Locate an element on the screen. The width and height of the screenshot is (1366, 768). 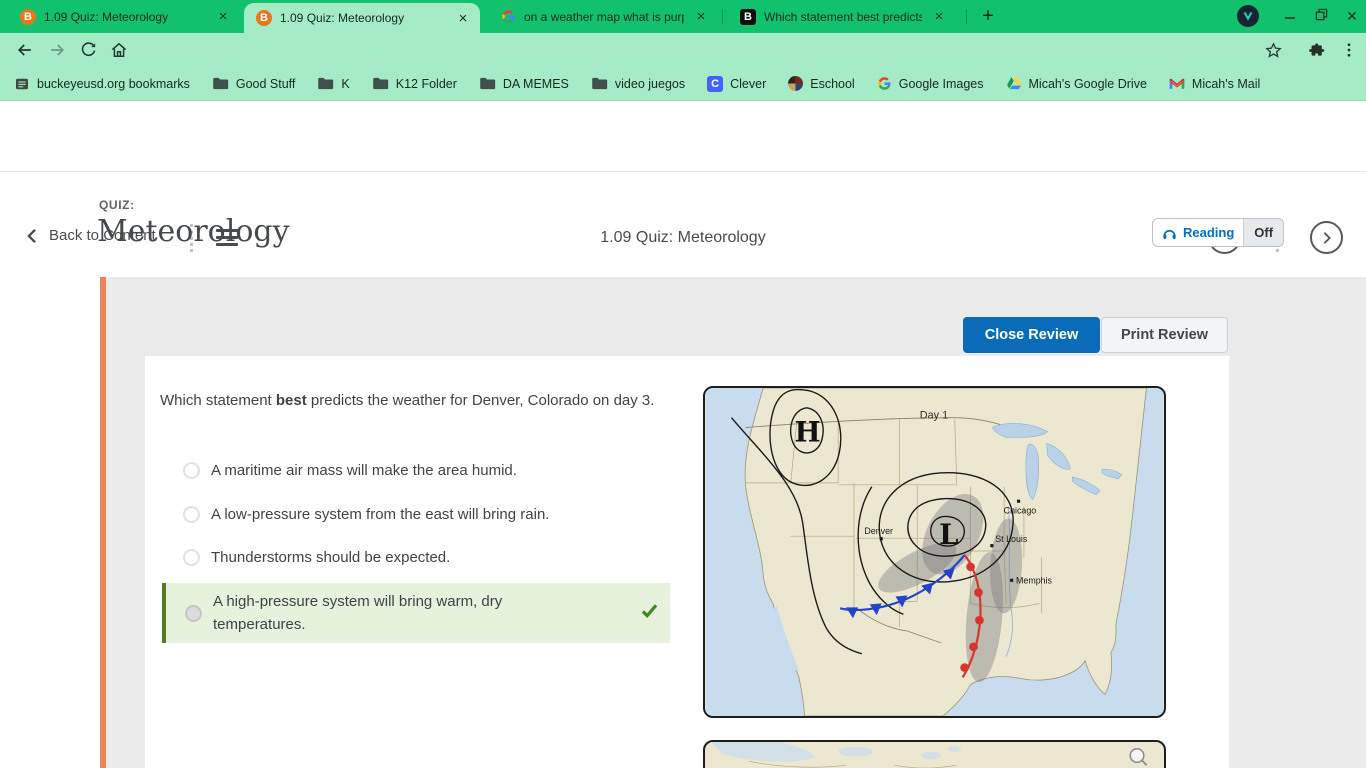
headphones-icon is located at coordinates (1169, 234).